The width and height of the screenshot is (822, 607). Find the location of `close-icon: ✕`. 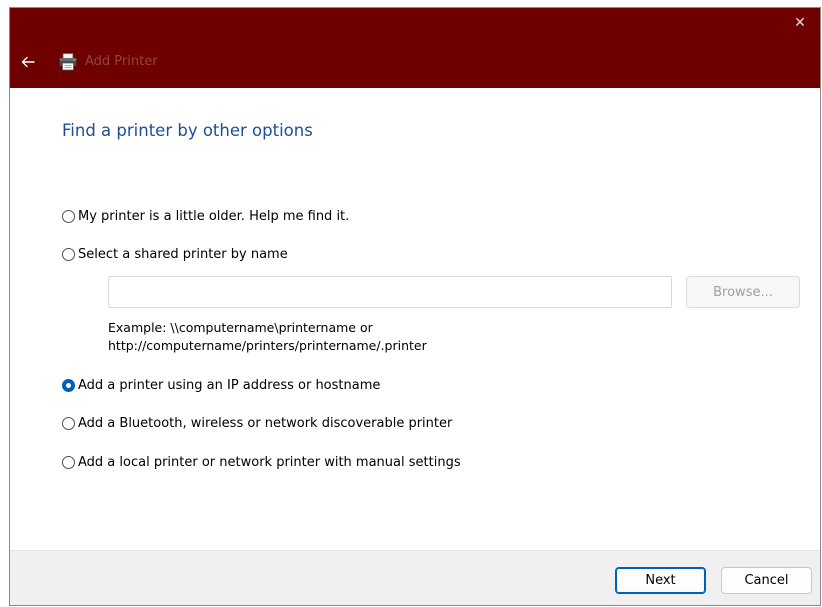

close-icon: ✕ is located at coordinates (800, 23).